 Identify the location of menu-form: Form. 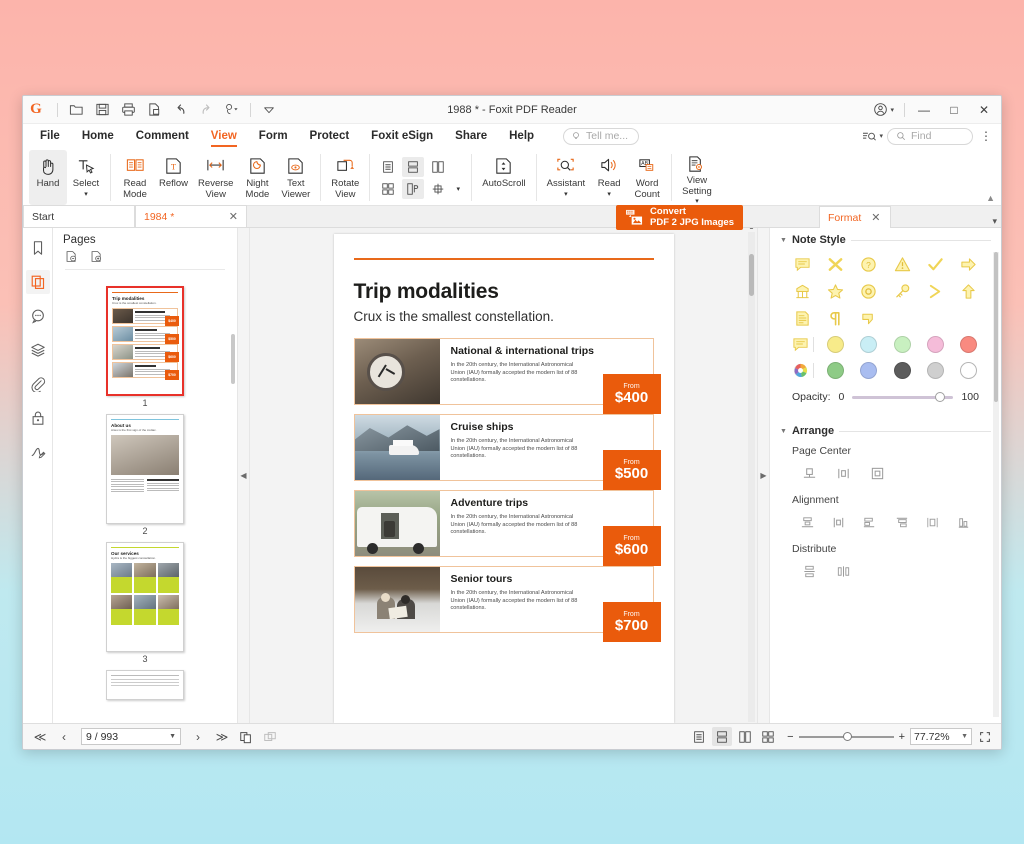
(273, 136).